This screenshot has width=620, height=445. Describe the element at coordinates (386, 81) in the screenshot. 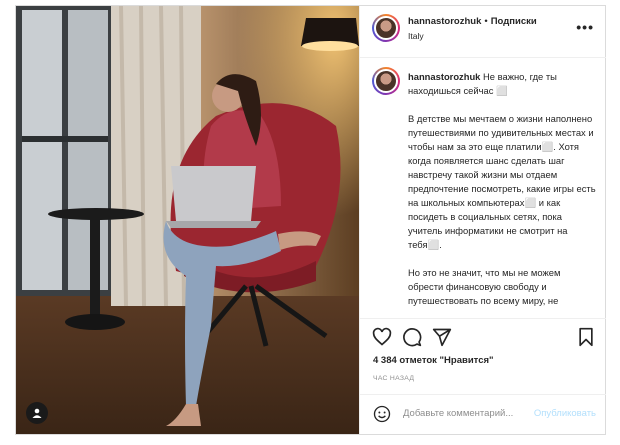

I see `caption-avatar` at that location.